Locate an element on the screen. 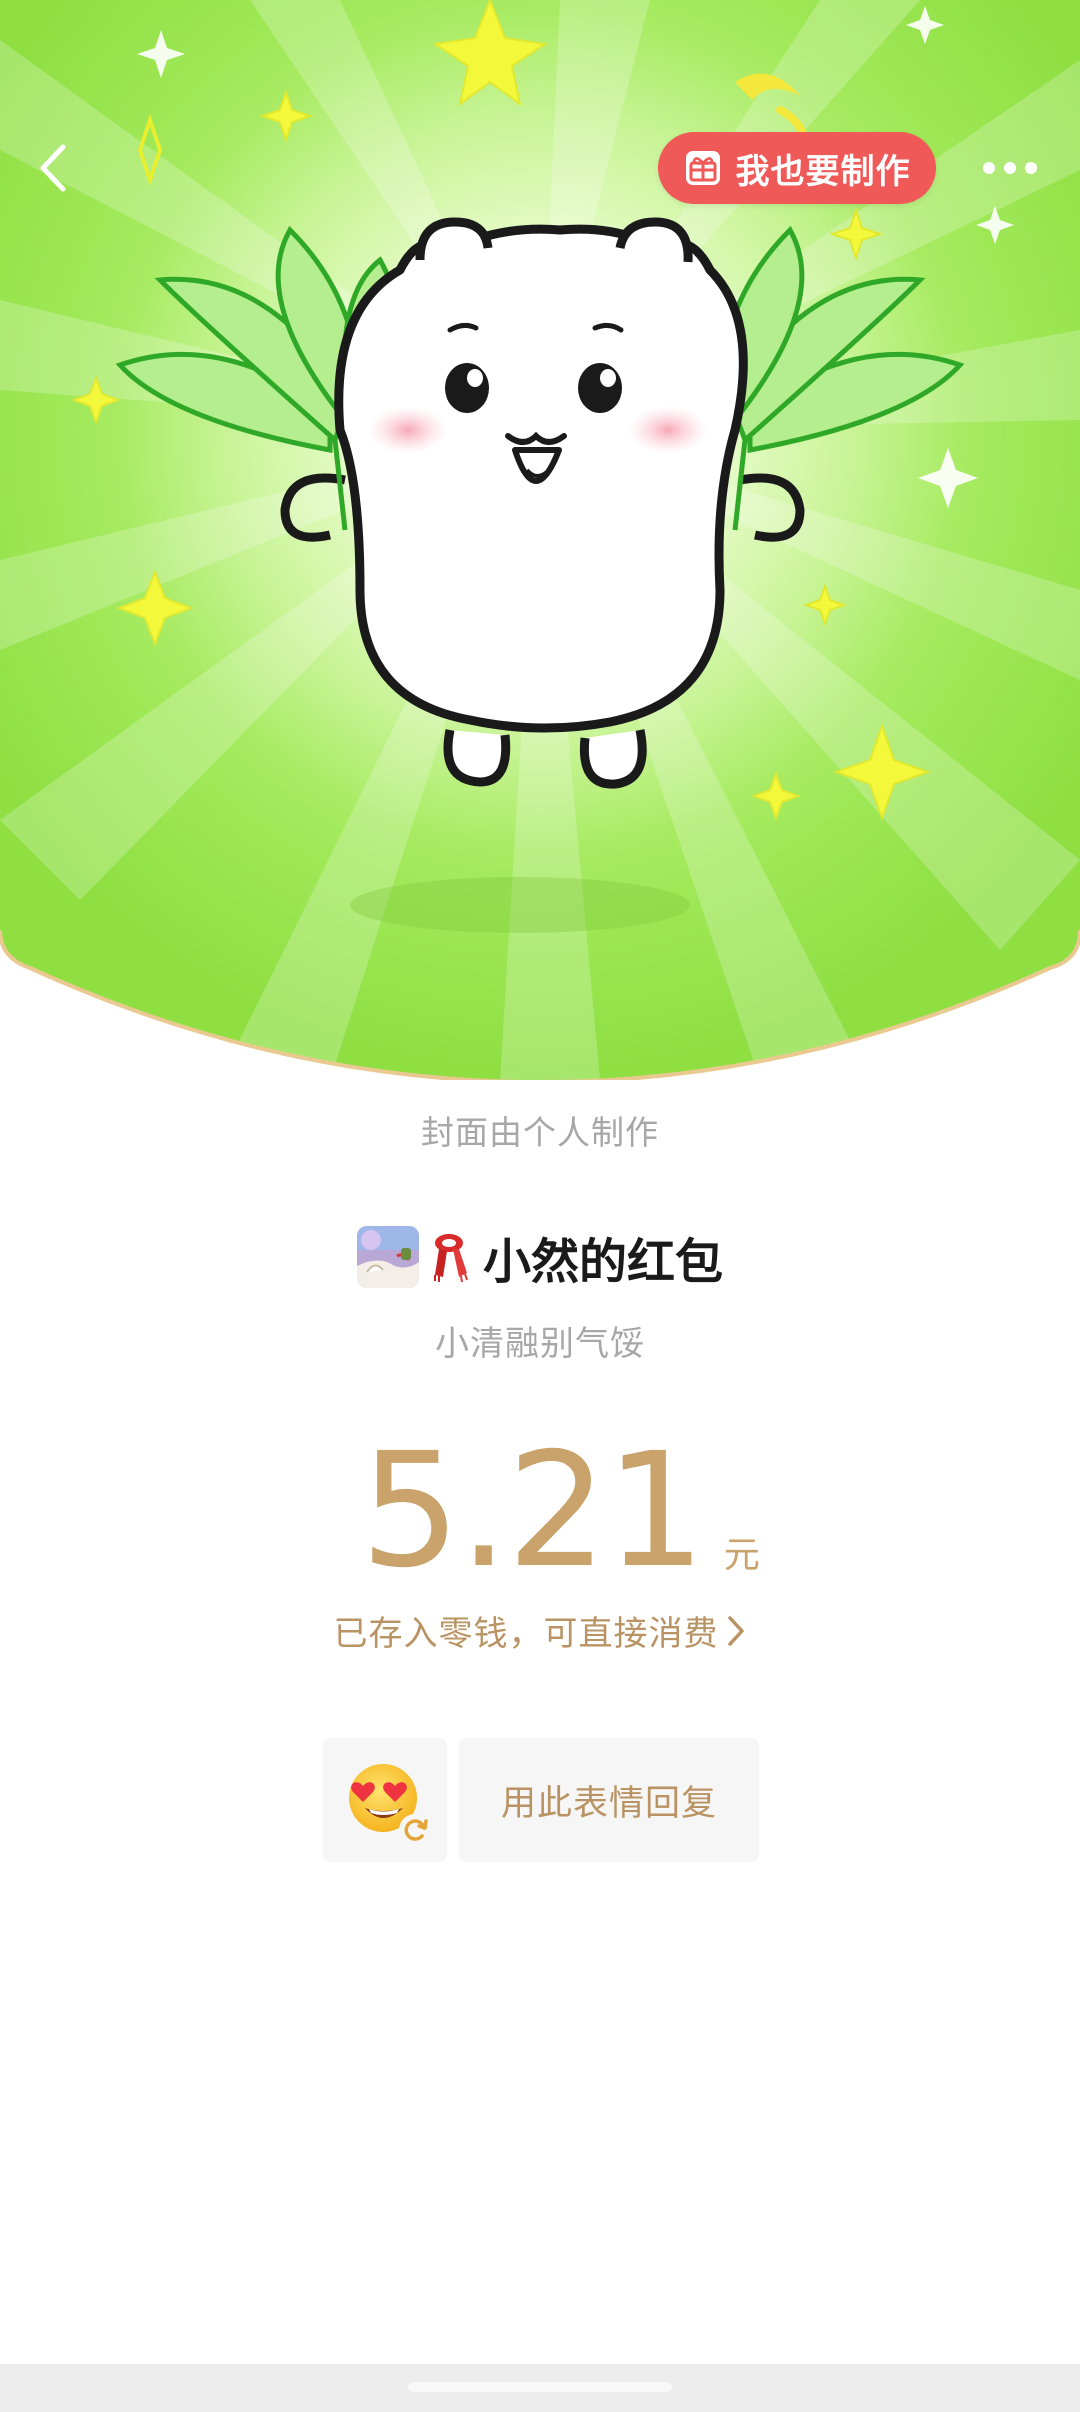  refresh-icon is located at coordinates (415, 1830).